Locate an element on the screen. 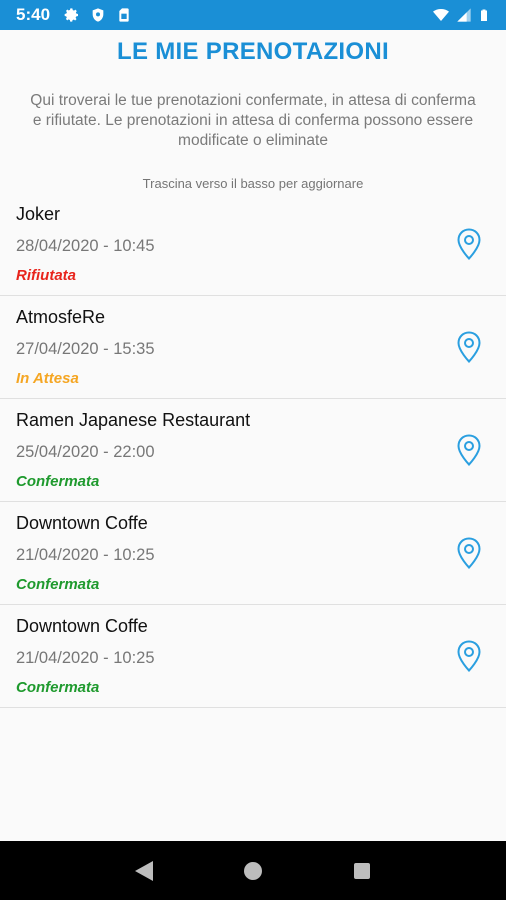  restaurant-name: Joker is located at coordinates (38, 214).